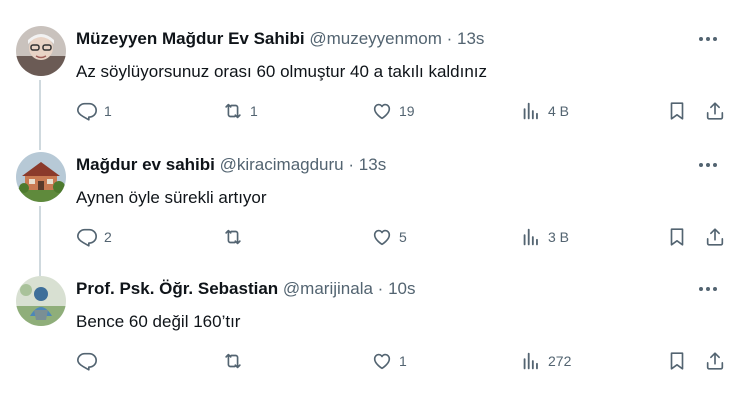 The height and width of the screenshot is (420, 730). Describe the element at coordinates (282, 164) in the screenshot. I see `author-handle: @kiracimagduru` at that location.